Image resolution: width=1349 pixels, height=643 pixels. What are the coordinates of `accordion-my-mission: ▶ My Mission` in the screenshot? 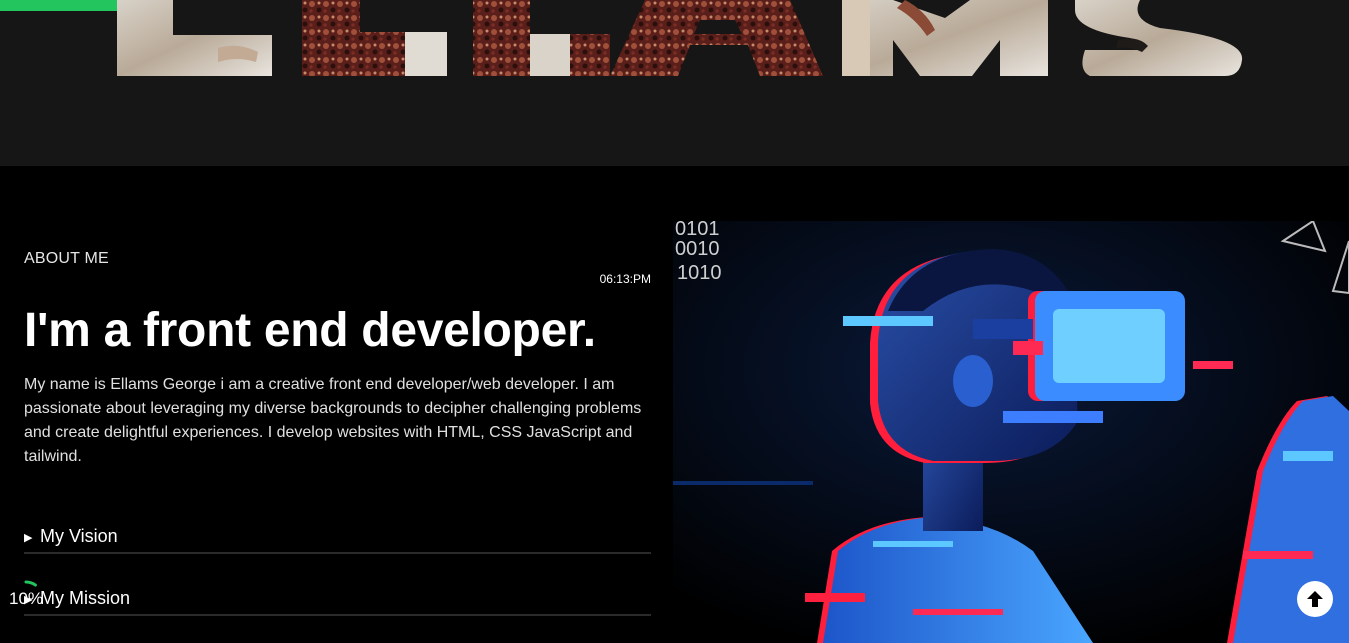 It's located at (337, 600).